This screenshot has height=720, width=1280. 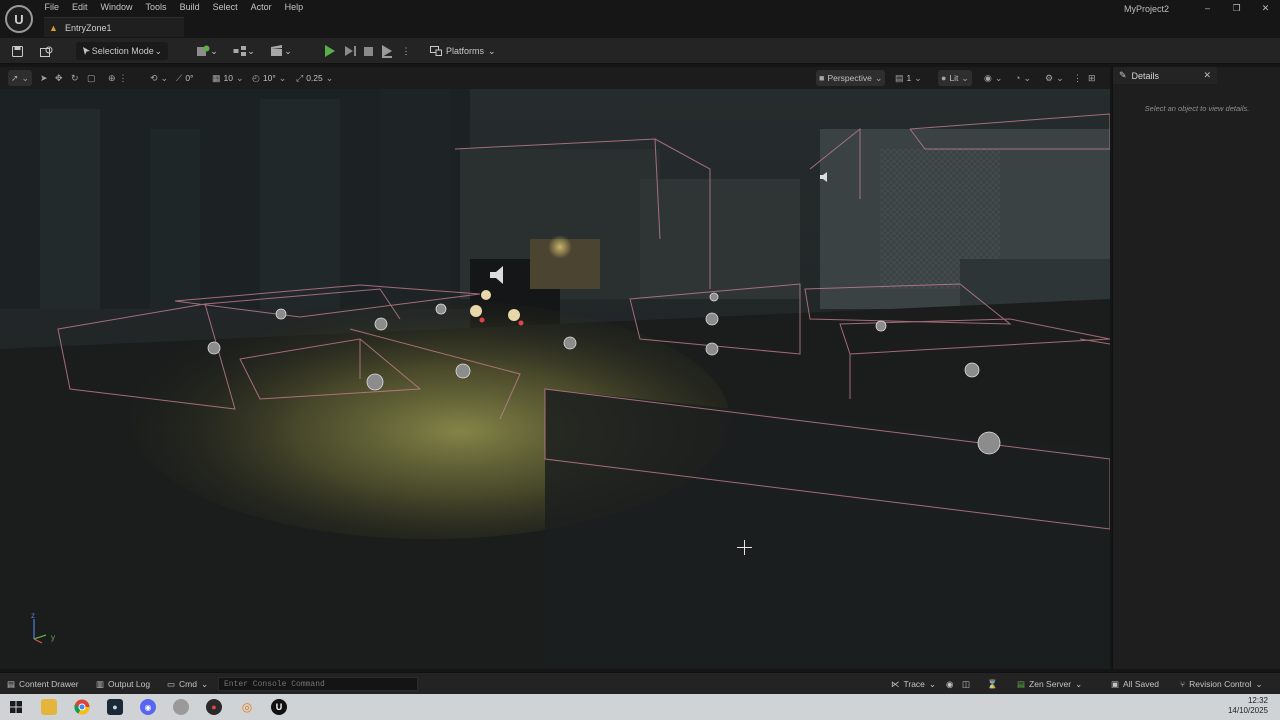 What do you see at coordinates (1165, 75) in the screenshot?
I see `details-tab: ✎ Details ✕` at bounding box center [1165, 75].